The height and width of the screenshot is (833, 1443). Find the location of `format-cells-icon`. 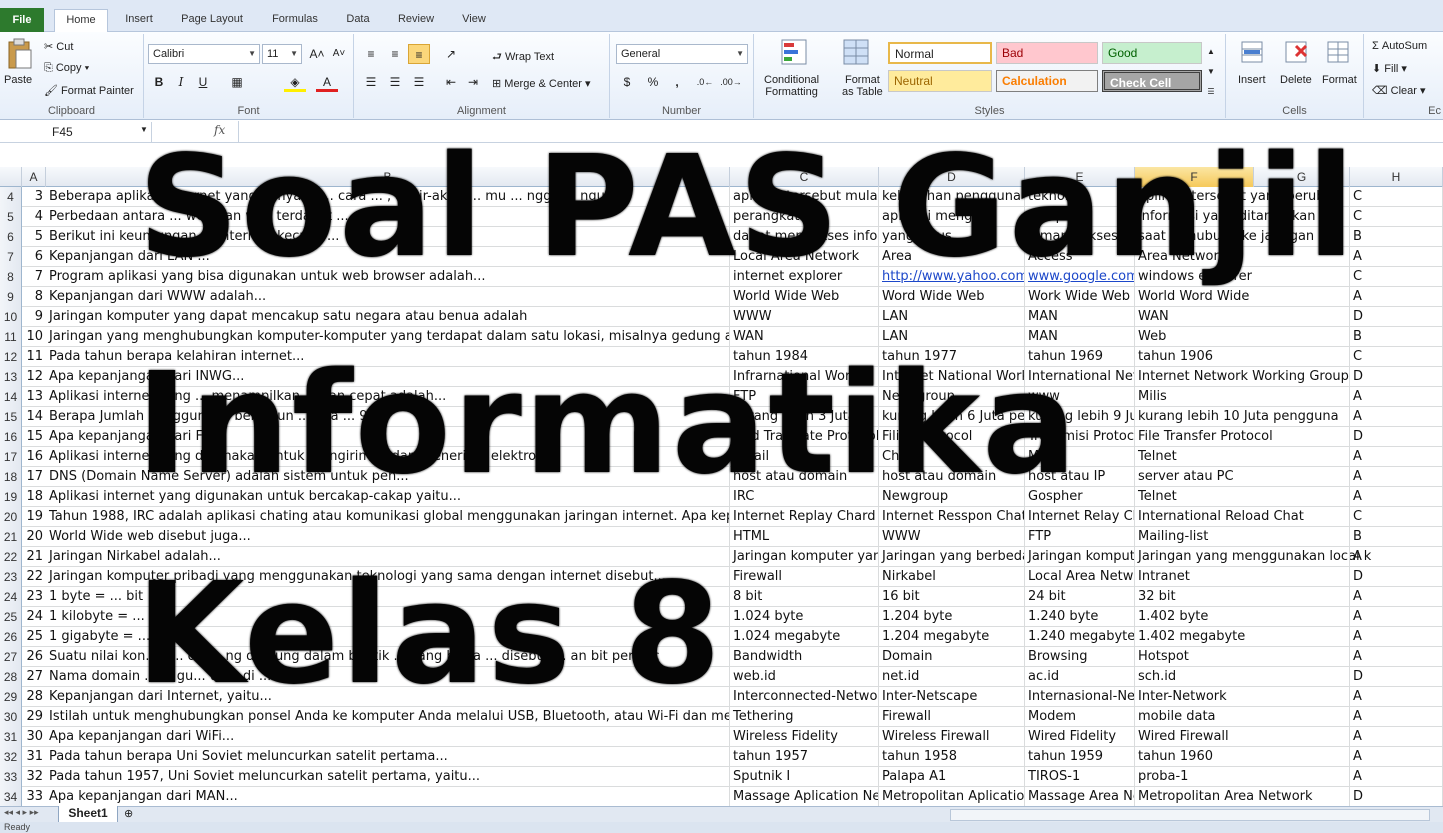

format-cells-icon is located at coordinates (1338, 52).